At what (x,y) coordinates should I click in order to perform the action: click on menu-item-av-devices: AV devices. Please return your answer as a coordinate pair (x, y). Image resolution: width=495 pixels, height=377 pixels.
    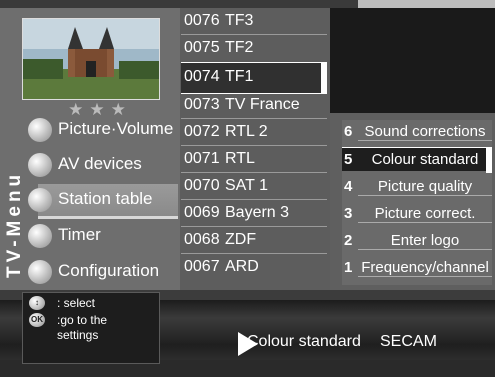
    Looking at the image, I should click on (103, 164).